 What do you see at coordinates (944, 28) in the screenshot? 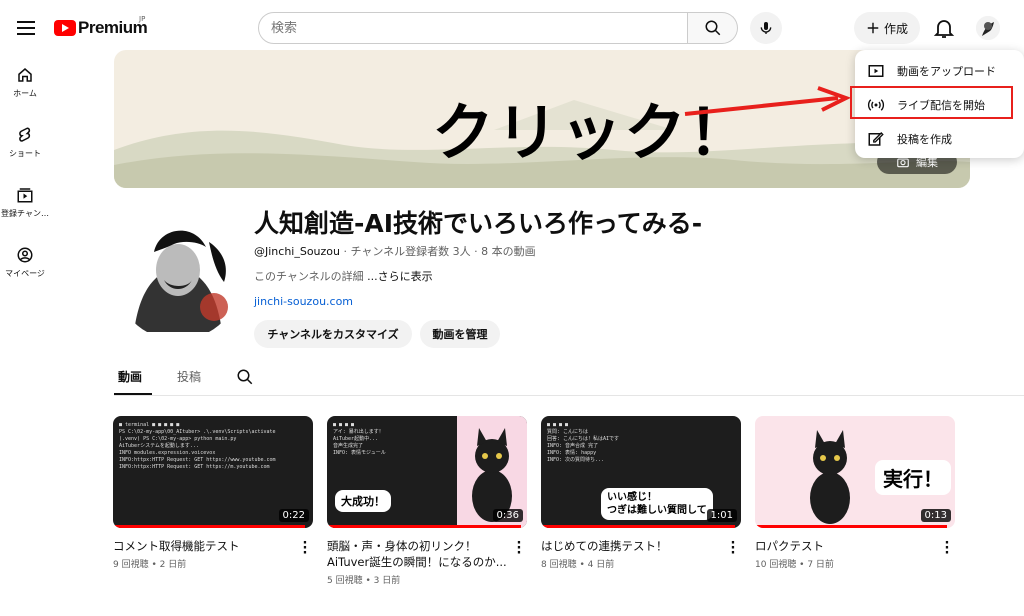
I see `notifications-bell-icon` at bounding box center [944, 28].